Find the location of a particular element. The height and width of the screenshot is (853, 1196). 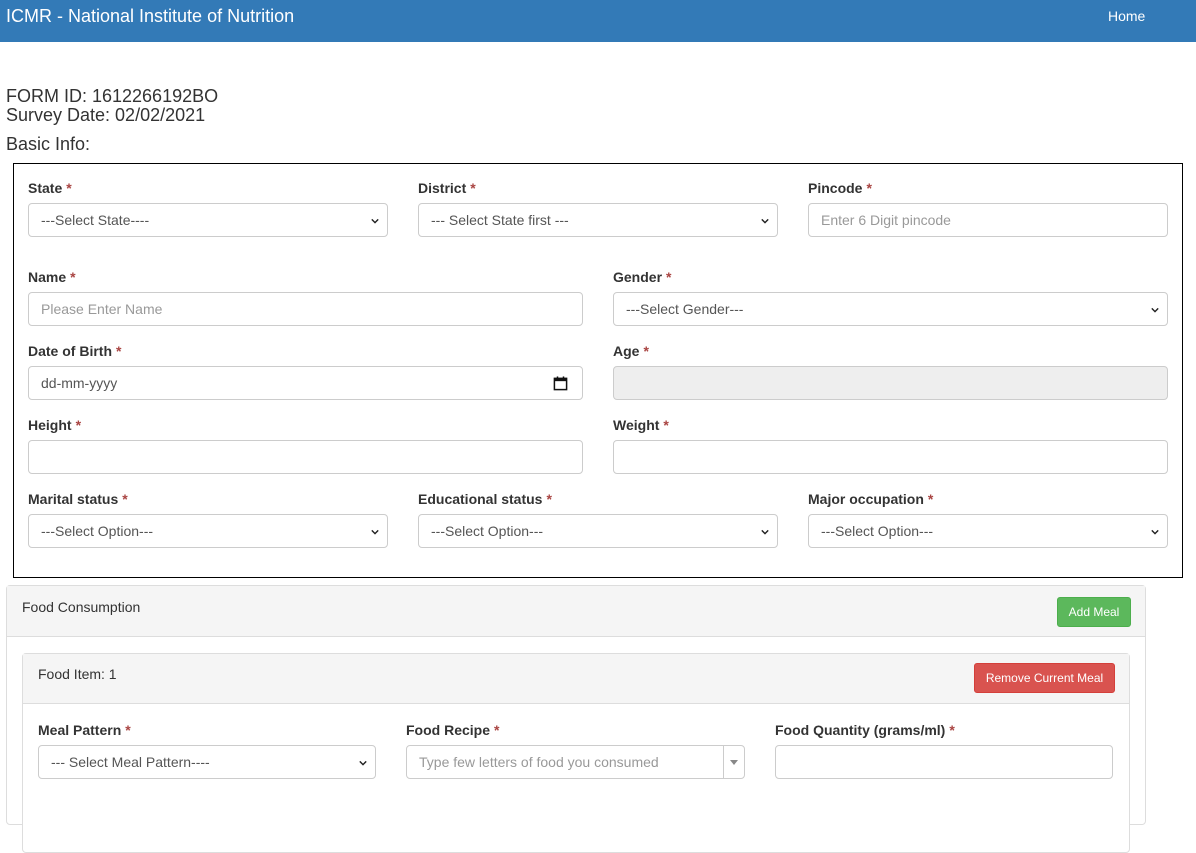

brand-title: ICMR - National Institute of Nutrition is located at coordinates (150, 16).